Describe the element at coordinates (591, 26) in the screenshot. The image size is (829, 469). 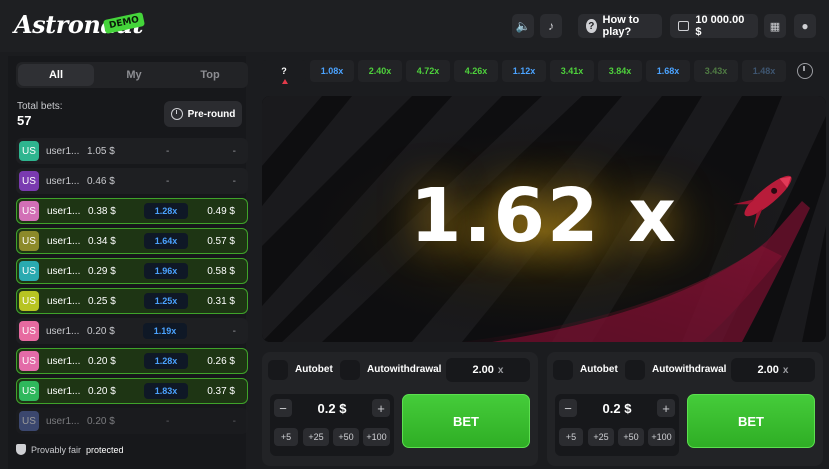
I see `question-icon: ?` at that location.